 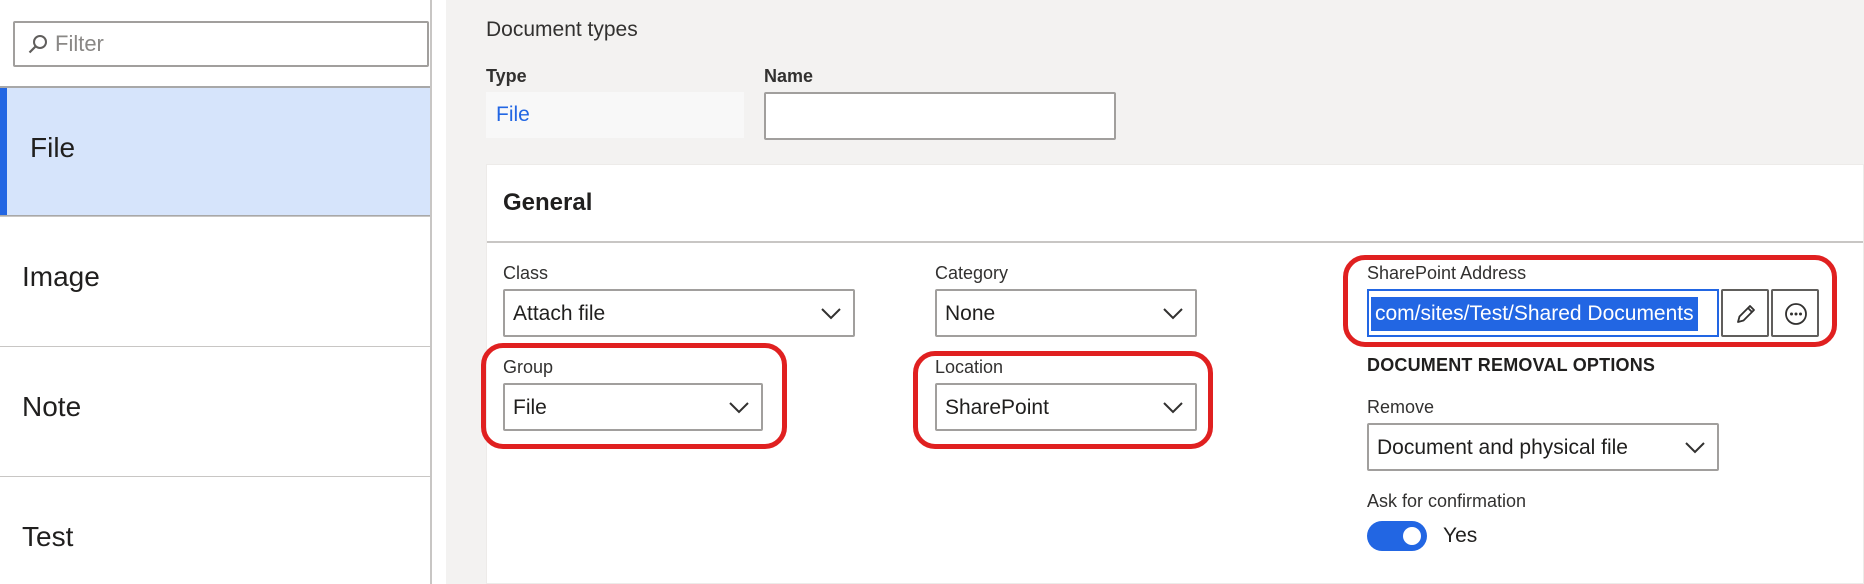 What do you see at coordinates (215, 411) in the screenshot?
I see `nav-item-note: Note` at bounding box center [215, 411].